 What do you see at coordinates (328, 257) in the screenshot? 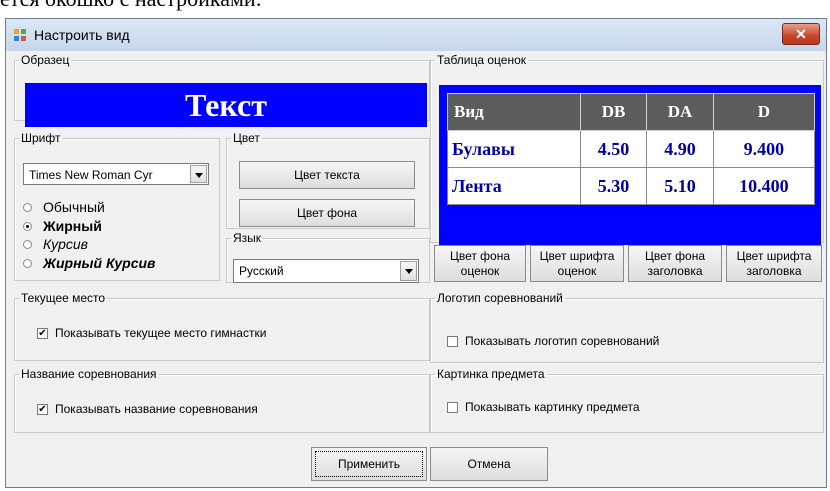
I see `language-group: Язык Русский` at bounding box center [328, 257].